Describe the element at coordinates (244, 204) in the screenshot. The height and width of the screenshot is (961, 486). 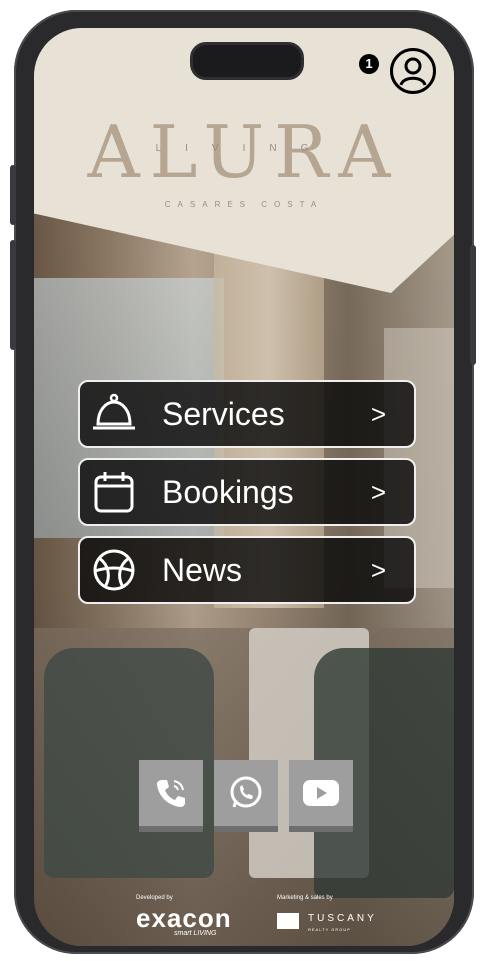
I see `brand-location: CASARES COSTA` at that location.